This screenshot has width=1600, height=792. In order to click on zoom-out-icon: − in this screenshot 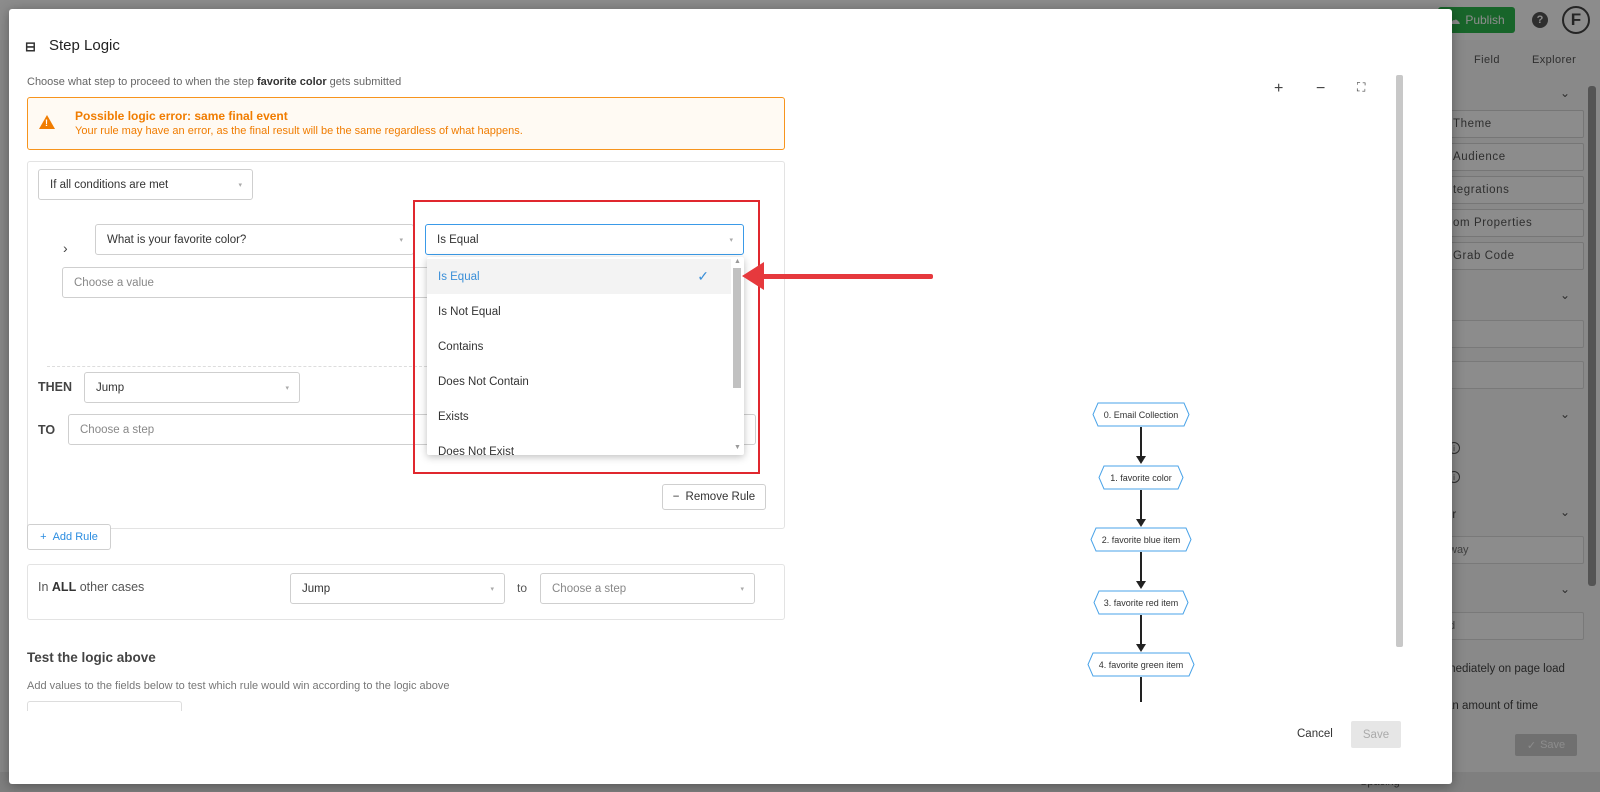, I will do `click(1320, 89)`.